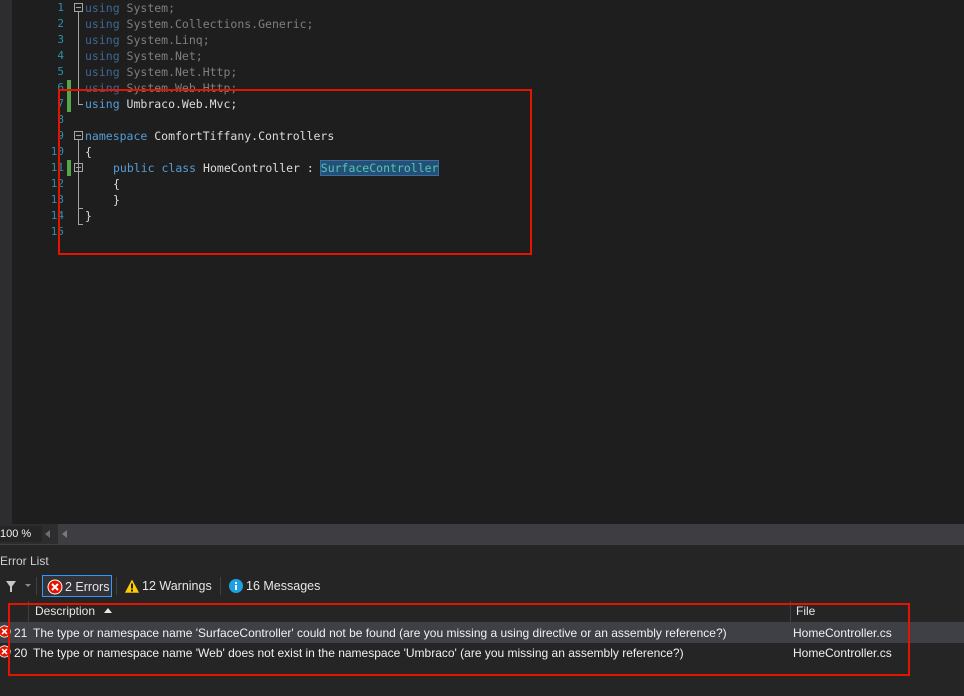  I want to click on line-number: 2, so click(60, 23).